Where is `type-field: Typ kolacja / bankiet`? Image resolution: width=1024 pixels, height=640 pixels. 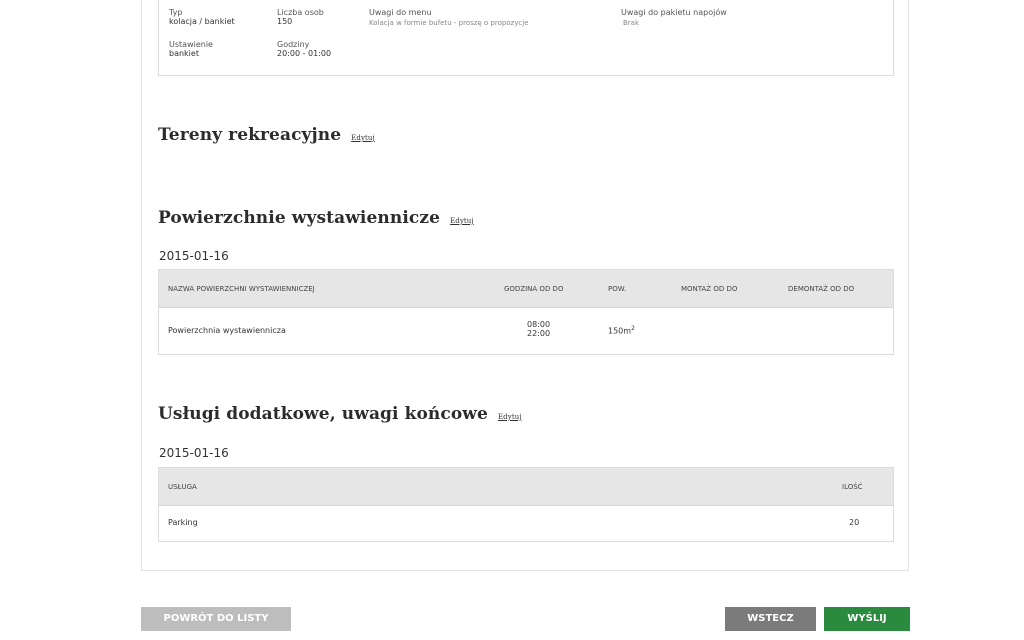 type-field: Typ kolacja / bankiet is located at coordinates (202, 17).